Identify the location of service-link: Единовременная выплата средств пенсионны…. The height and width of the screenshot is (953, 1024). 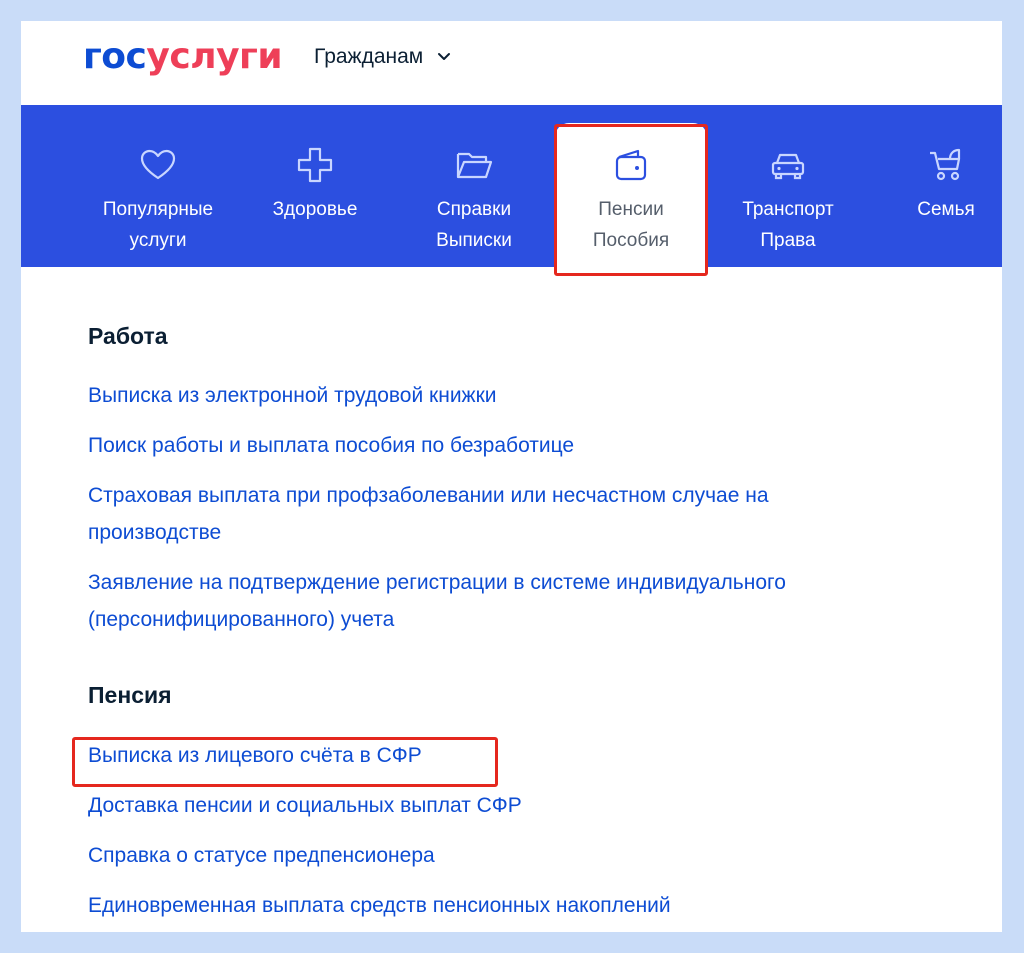
(518, 905).